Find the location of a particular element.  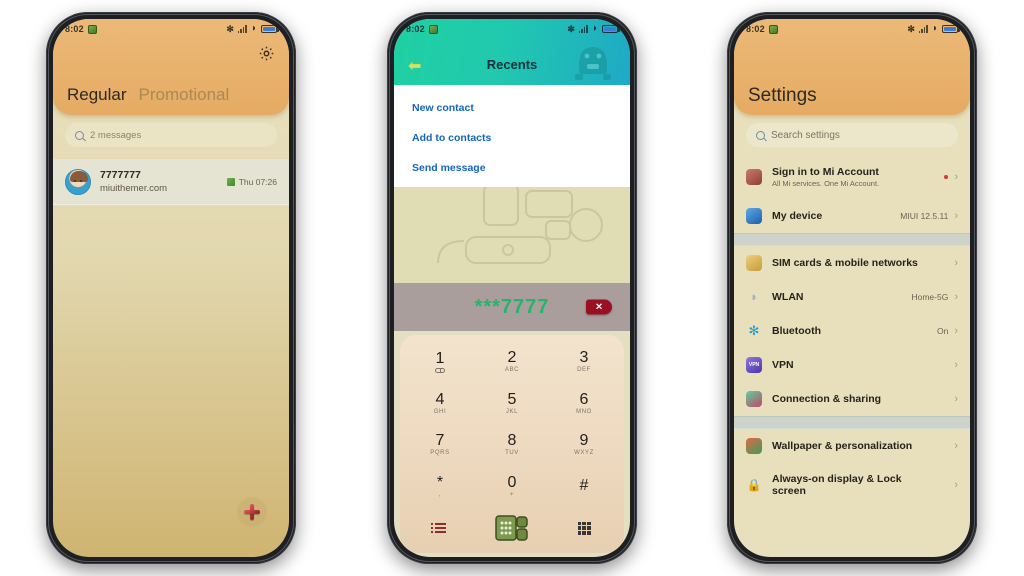

settings-item-sim-cards: SIM cards & mobile networks › is located at coordinates (852, 263).